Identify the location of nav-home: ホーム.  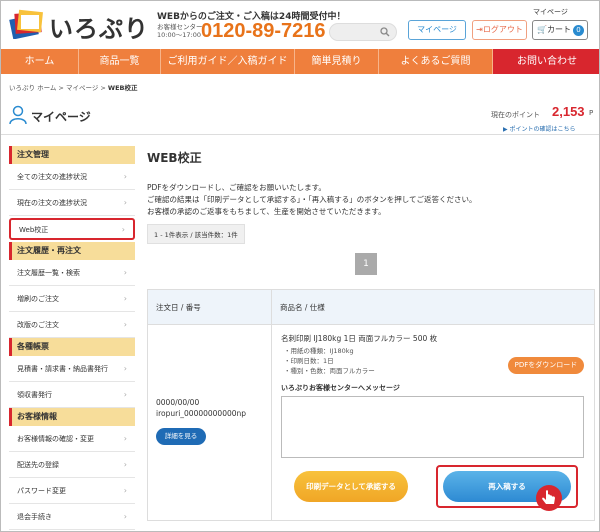
(40, 61).